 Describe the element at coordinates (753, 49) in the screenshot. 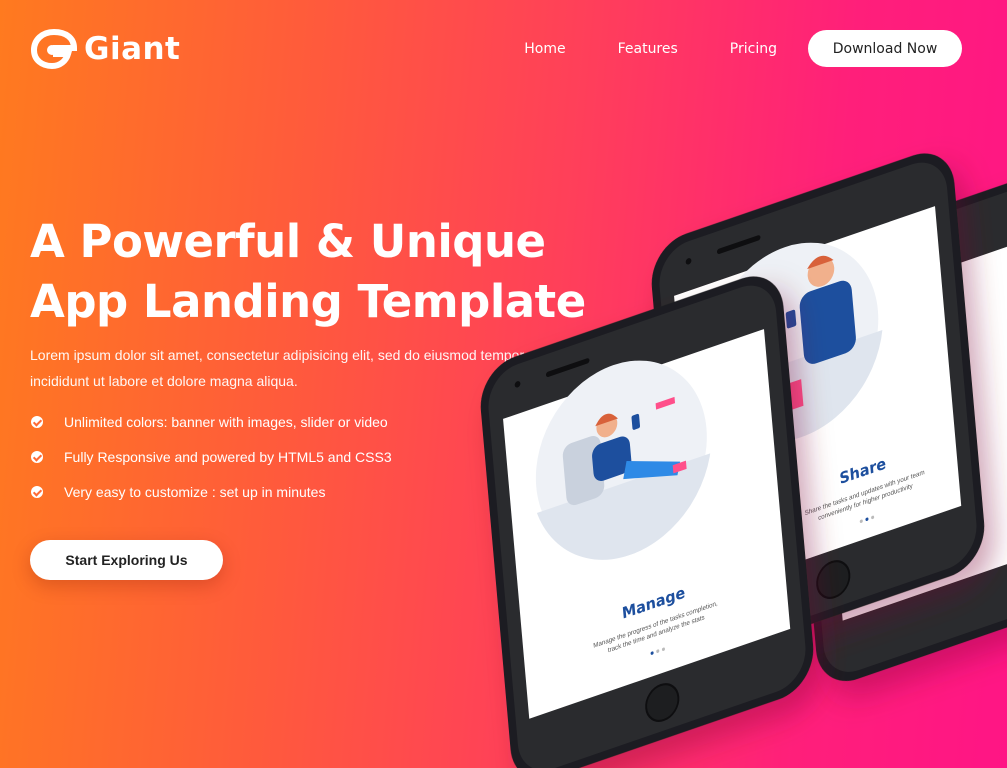

I see `nav-pricing: Pricing` at that location.